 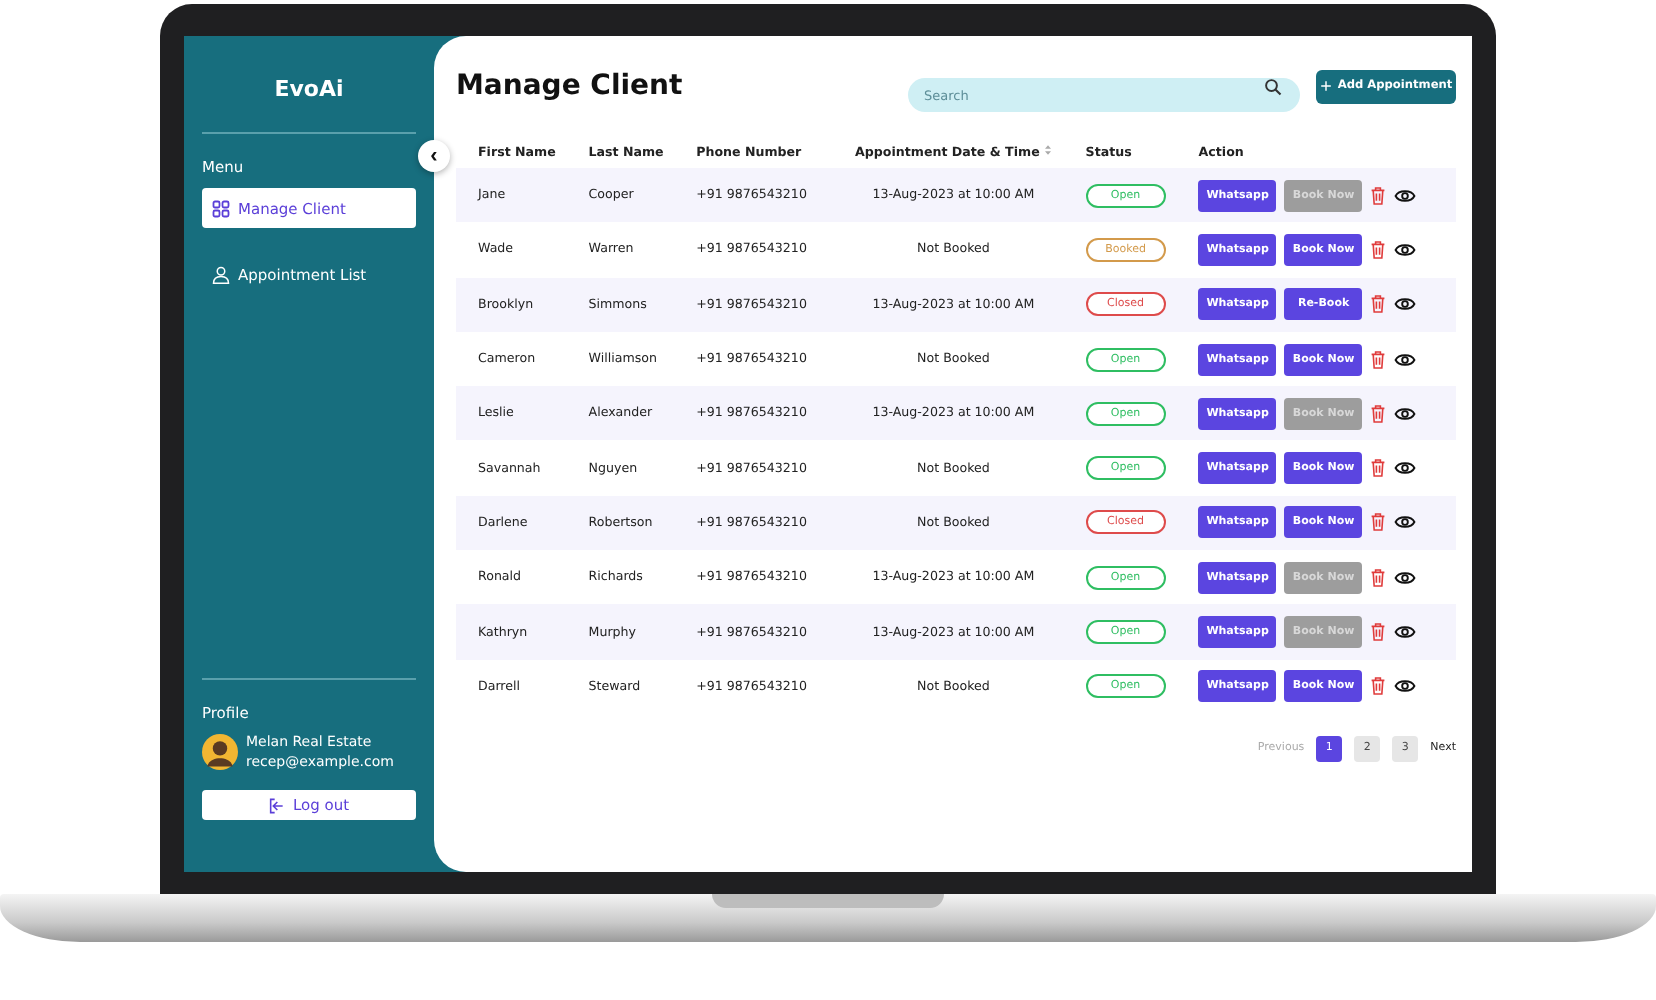 What do you see at coordinates (1325, 86) in the screenshot?
I see `plus-icon` at bounding box center [1325, 86].